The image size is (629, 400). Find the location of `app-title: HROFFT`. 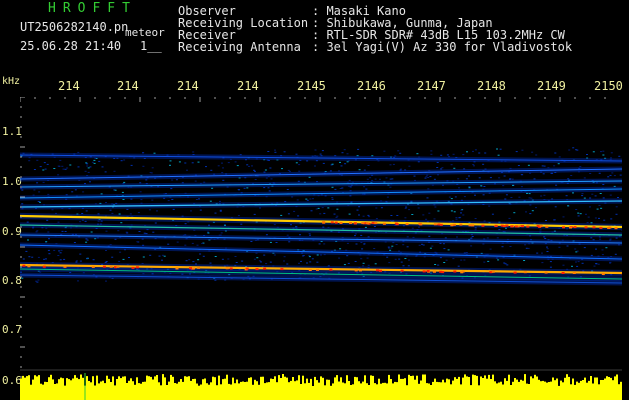

app-title: HROFFT is located at coordinates (92, 8).